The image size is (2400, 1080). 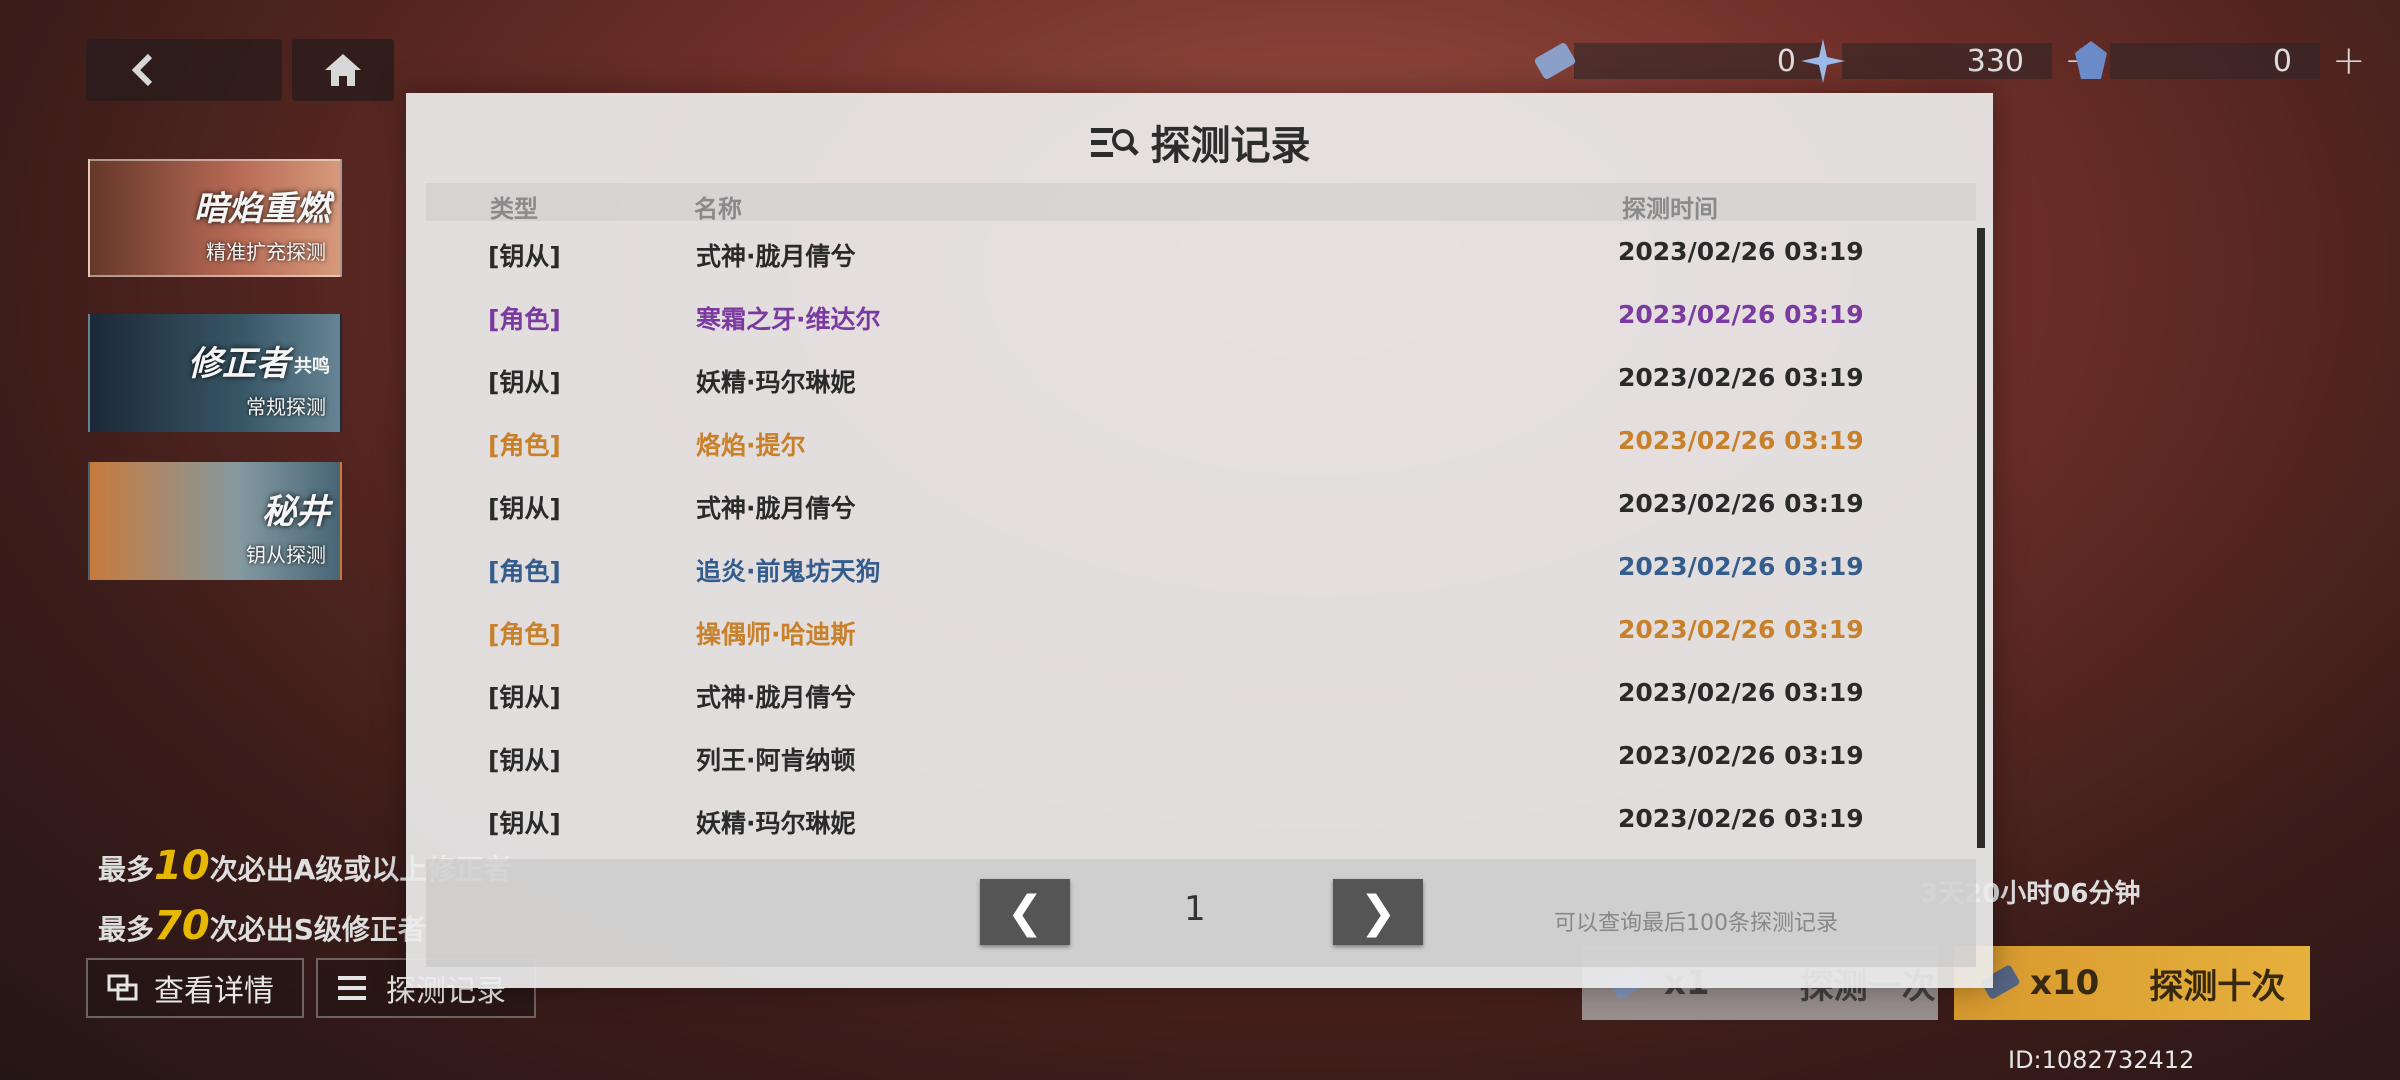 I want to click on row-name: 操偶师·哈迪斯, so click(x=776, y=634).